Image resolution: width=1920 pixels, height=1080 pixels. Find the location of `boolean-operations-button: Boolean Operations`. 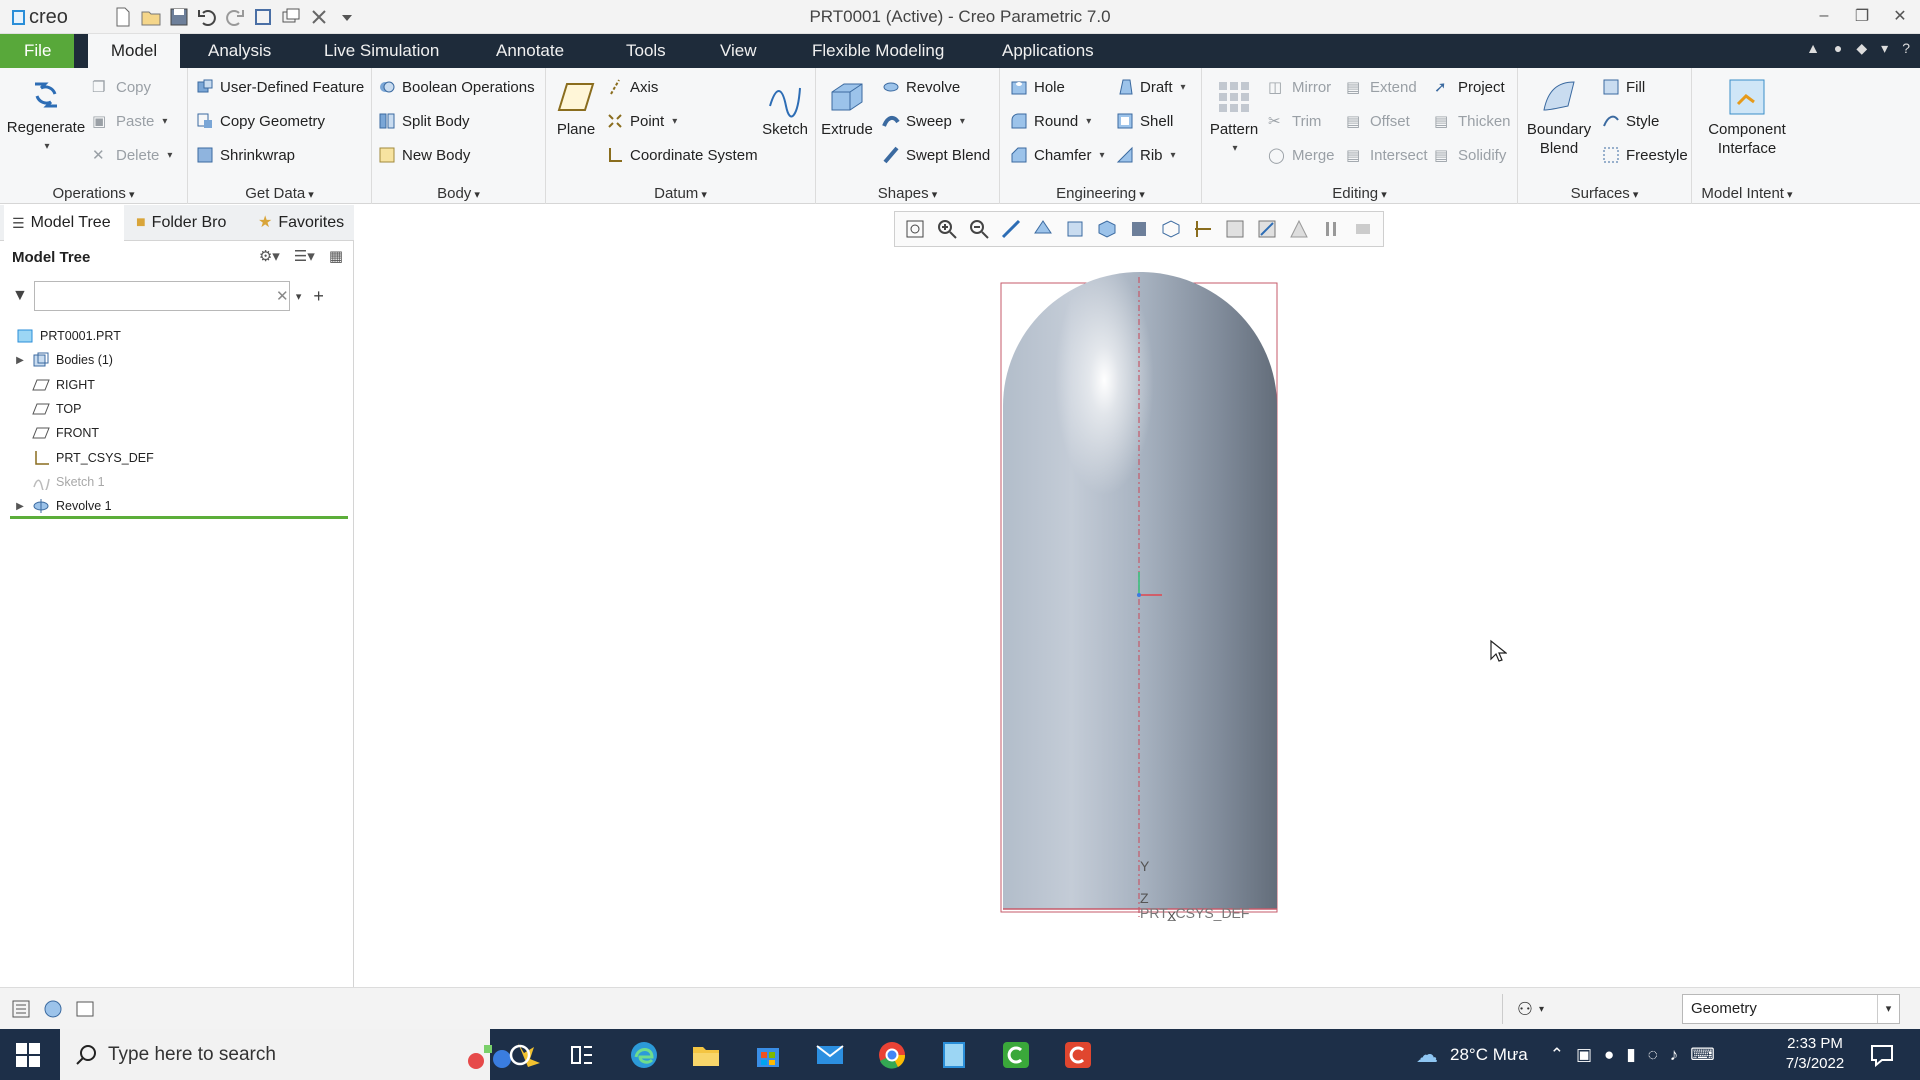

boolean-operations-button: Boolean Operations is located at coordinates (456, 87).